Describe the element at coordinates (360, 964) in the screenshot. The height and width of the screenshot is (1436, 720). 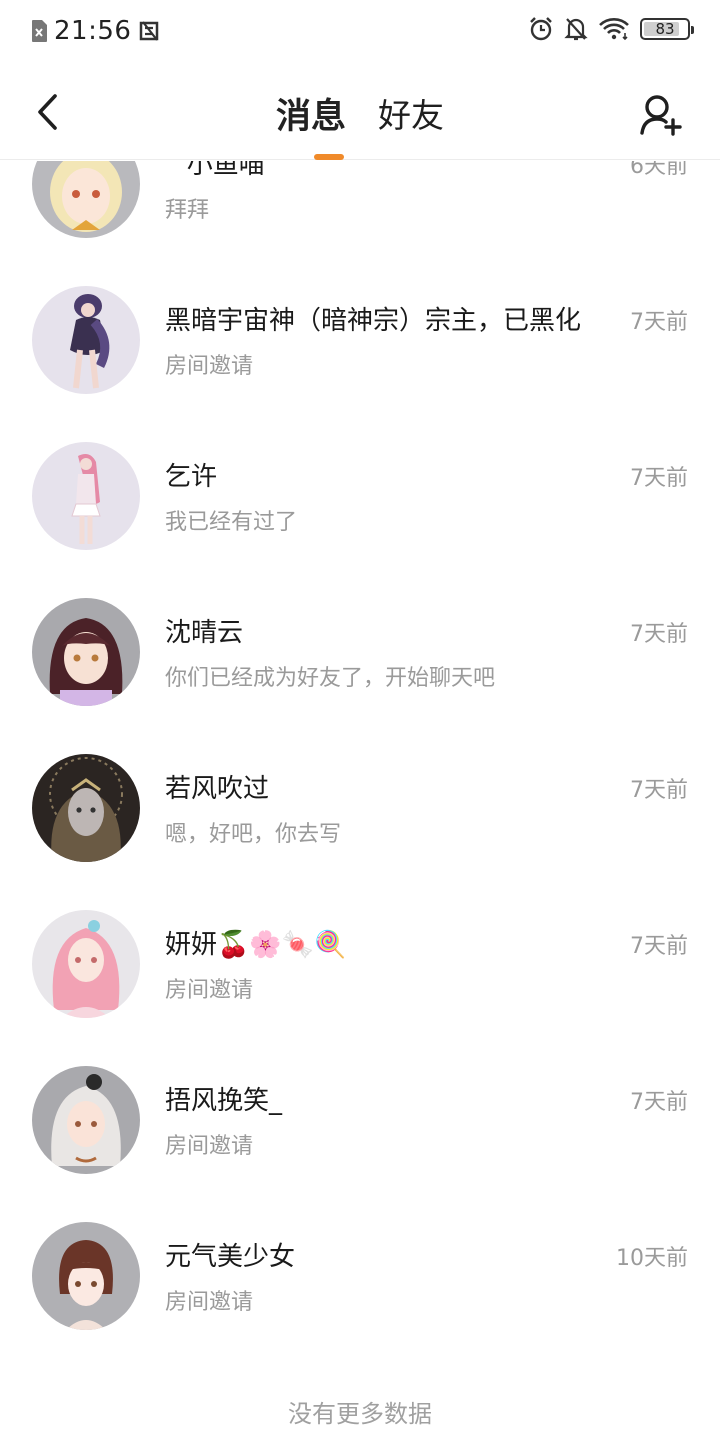
I see `conversation-item: 妍妍🍒🌸🍬🍭 7天前 房间邀请` at that location.